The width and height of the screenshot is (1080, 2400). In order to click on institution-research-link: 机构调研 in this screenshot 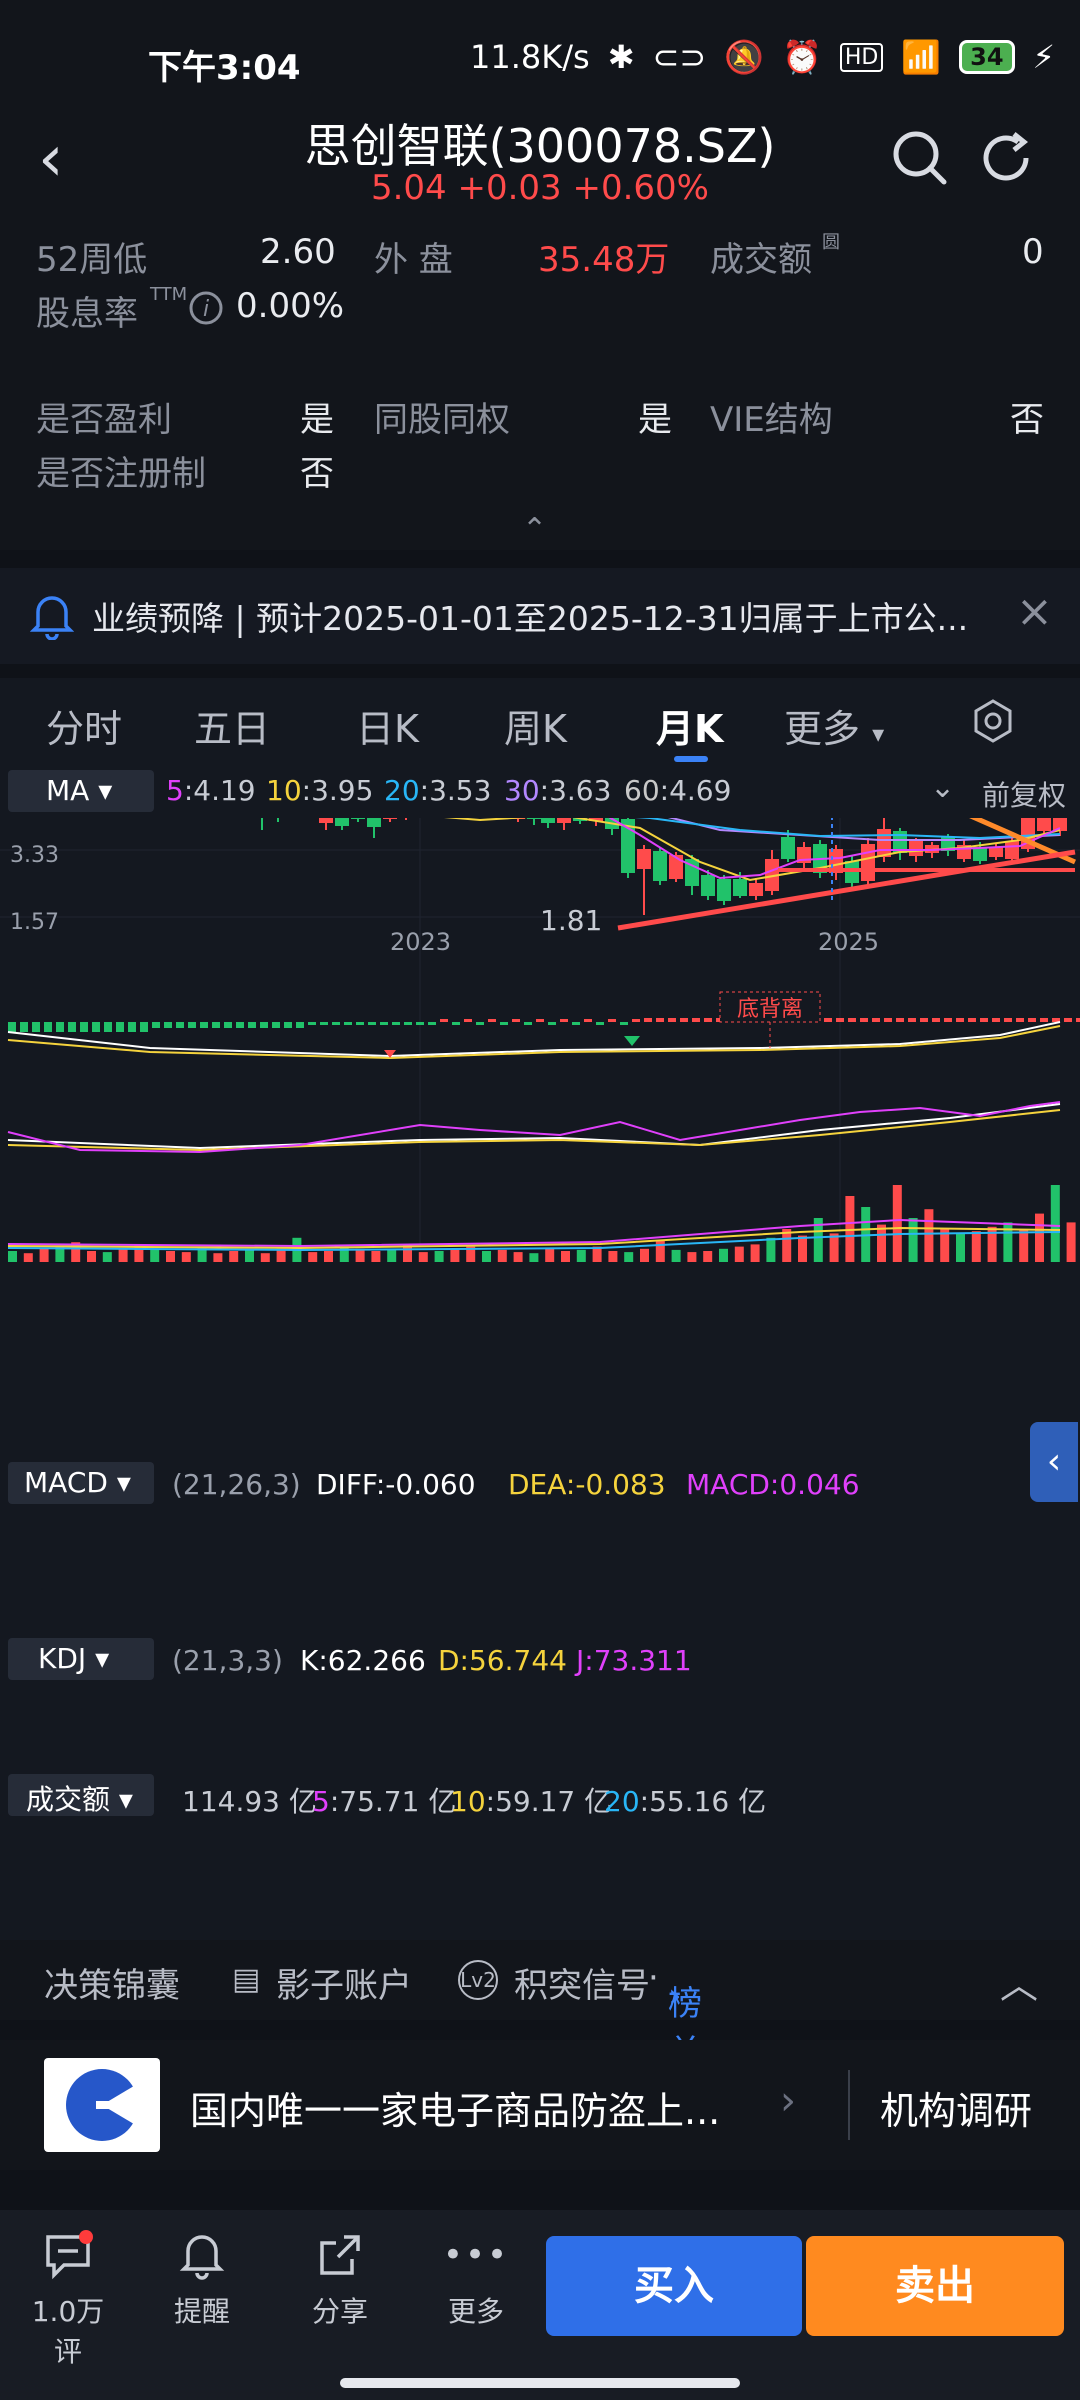, I will do `click(956, 2107)`.